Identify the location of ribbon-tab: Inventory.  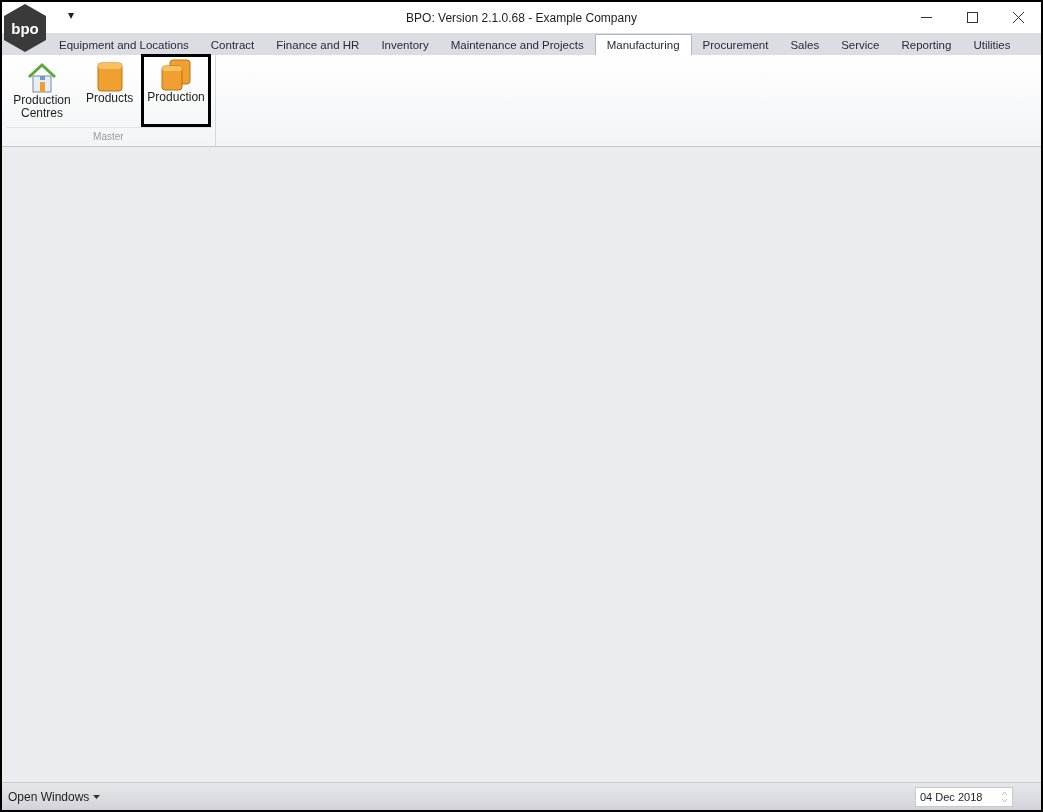
(405, 44).